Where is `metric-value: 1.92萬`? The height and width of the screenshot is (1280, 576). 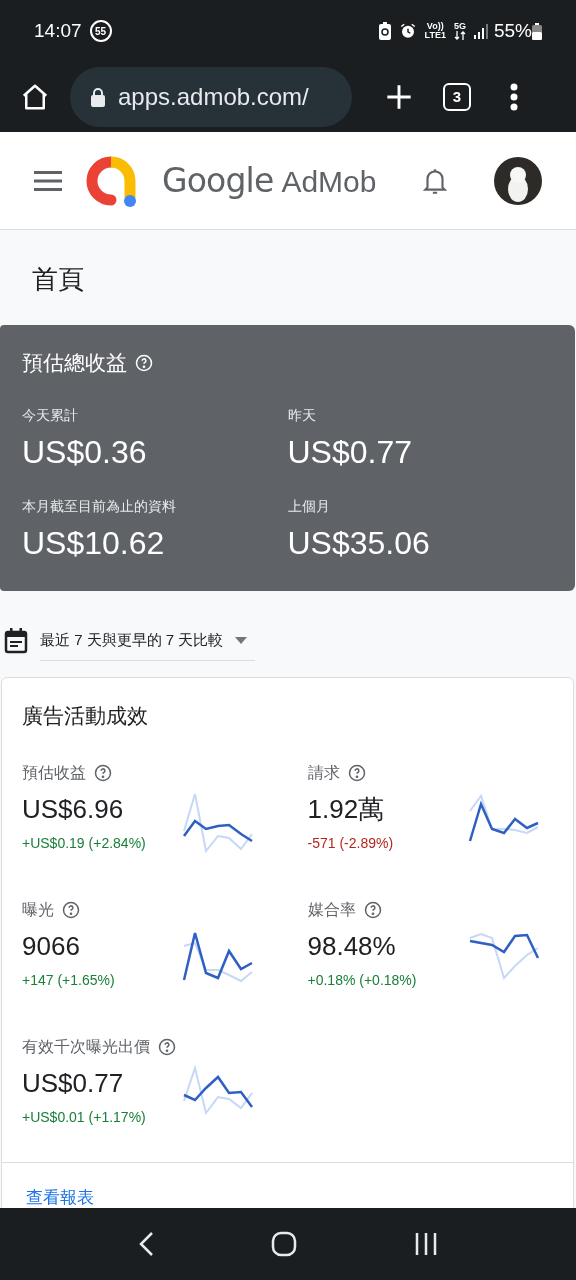
metric-value: 1.92萬 is located at coordinates (346, 809).